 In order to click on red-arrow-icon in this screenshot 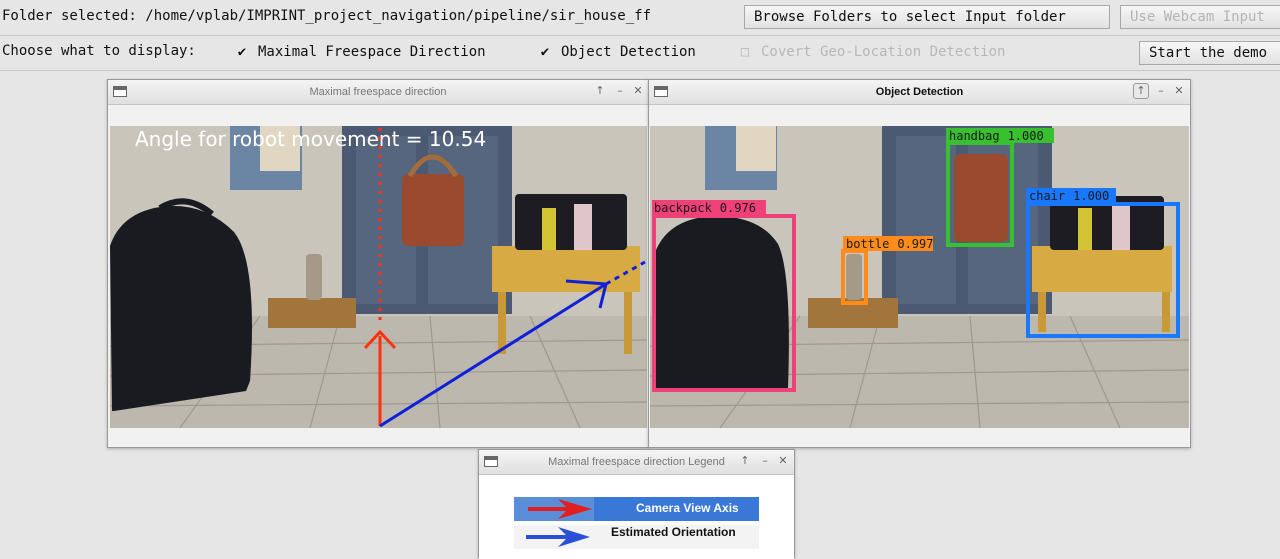, I will do `click(554, 509)`.